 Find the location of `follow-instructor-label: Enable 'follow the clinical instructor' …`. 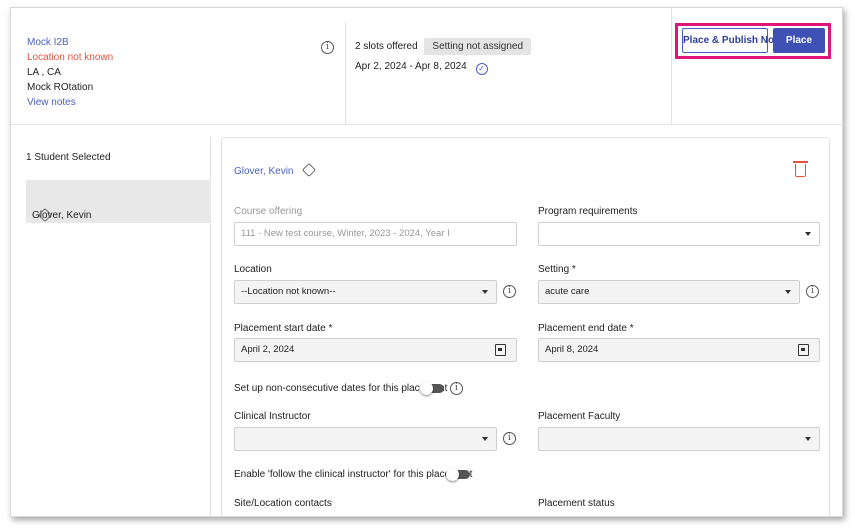

follow-instructor-label: Enable 'follow the clinical instructor' … is located at coordinates (353, 474).